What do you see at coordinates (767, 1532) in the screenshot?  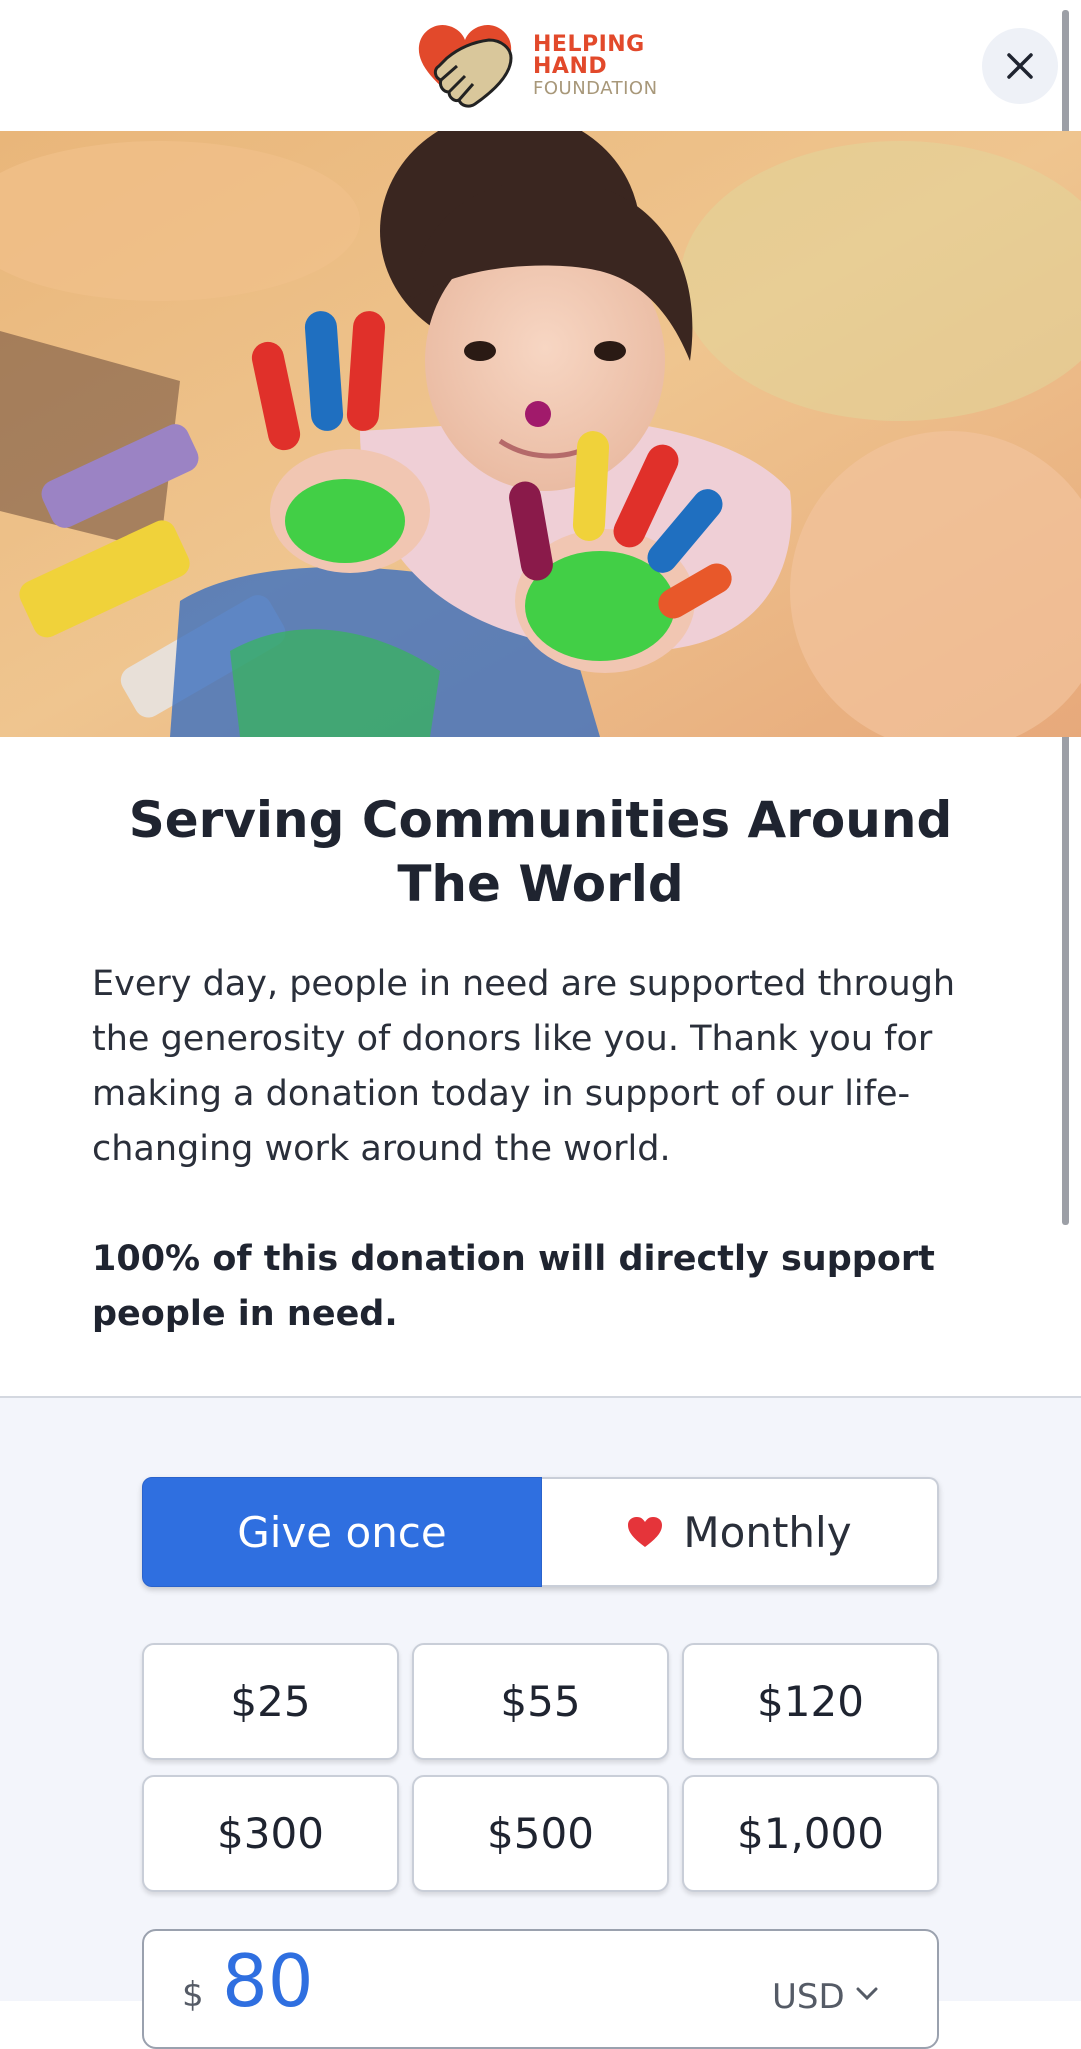 I see `monthly-label: Monthly` at bounding box center [767, 1532].